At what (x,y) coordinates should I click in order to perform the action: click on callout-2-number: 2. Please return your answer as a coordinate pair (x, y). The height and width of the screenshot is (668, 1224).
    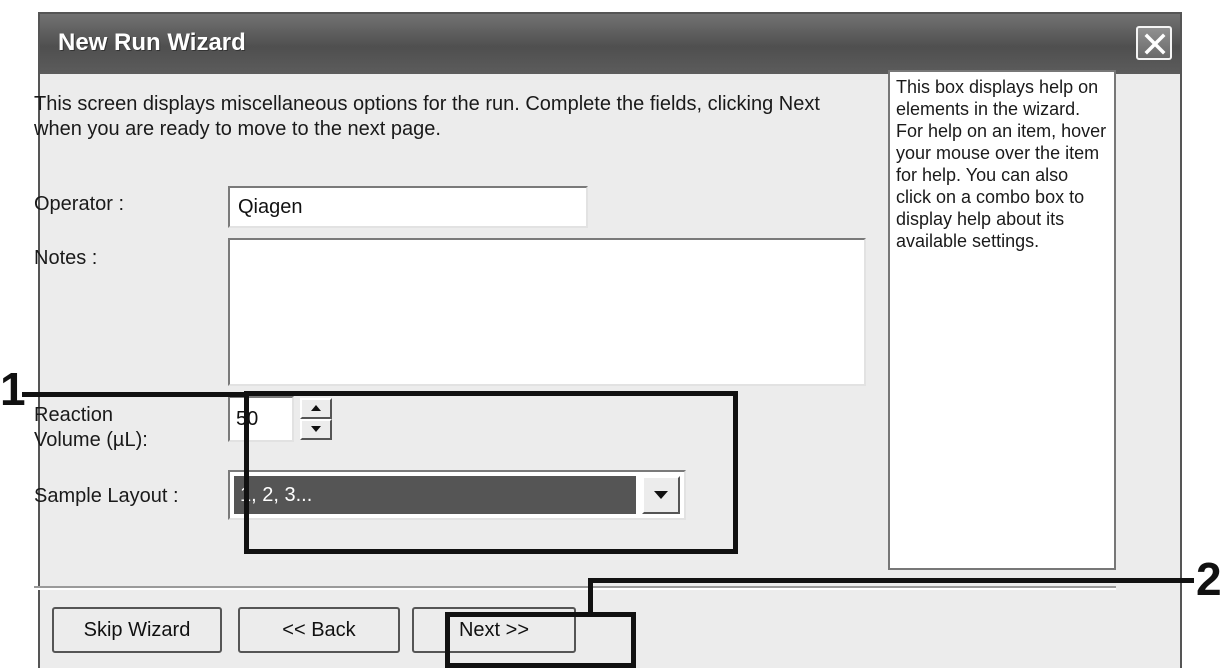
    Looking at the image, I should click on (1209, 579).